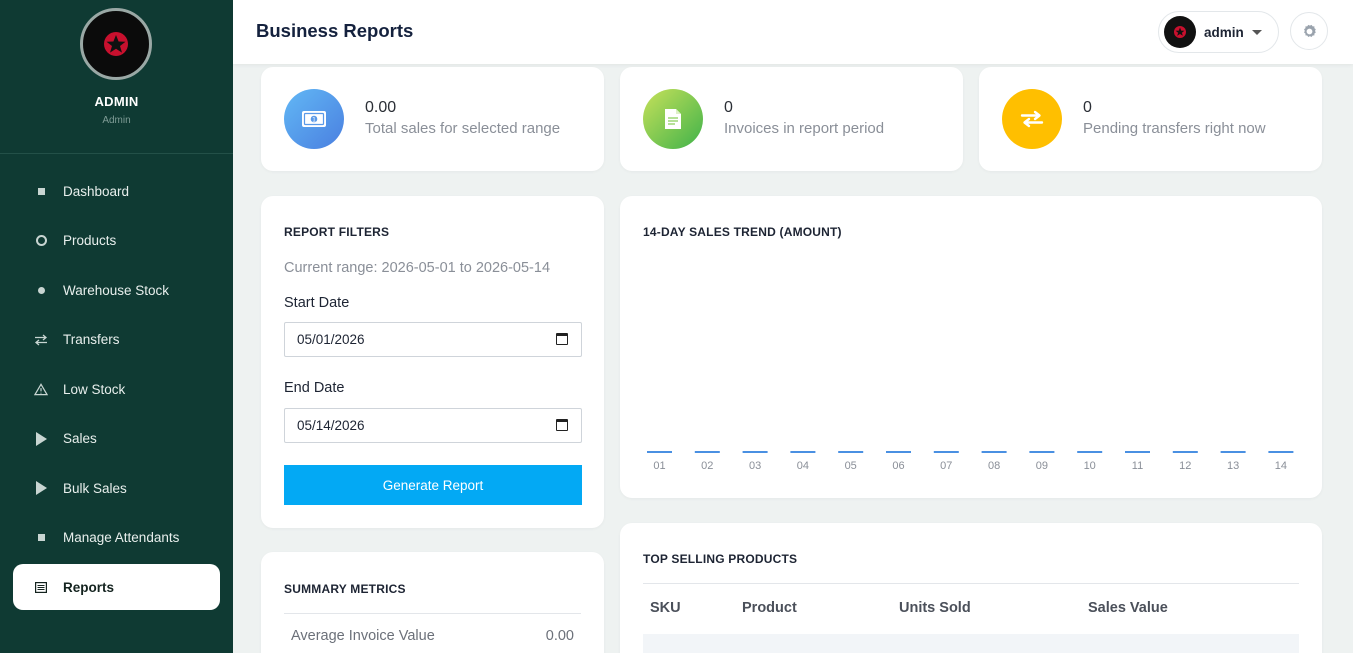  I want to click on column-header-product: Product, so click(769, 608).